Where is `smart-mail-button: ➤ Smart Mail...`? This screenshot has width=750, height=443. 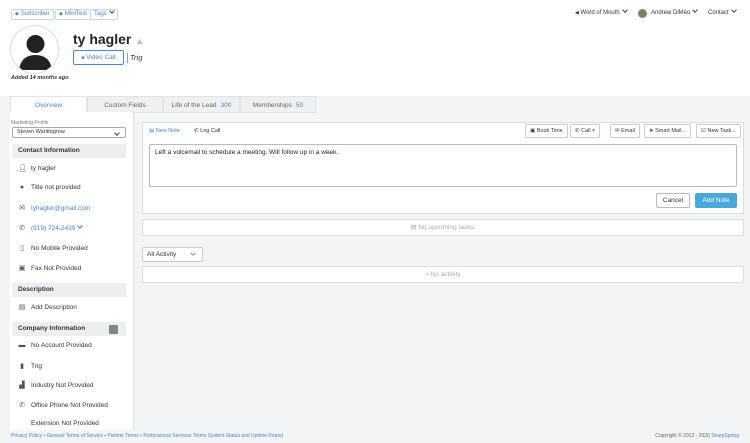 smart-mail-button: ➤ Smart Mail... is located at coordinates (668, 131).